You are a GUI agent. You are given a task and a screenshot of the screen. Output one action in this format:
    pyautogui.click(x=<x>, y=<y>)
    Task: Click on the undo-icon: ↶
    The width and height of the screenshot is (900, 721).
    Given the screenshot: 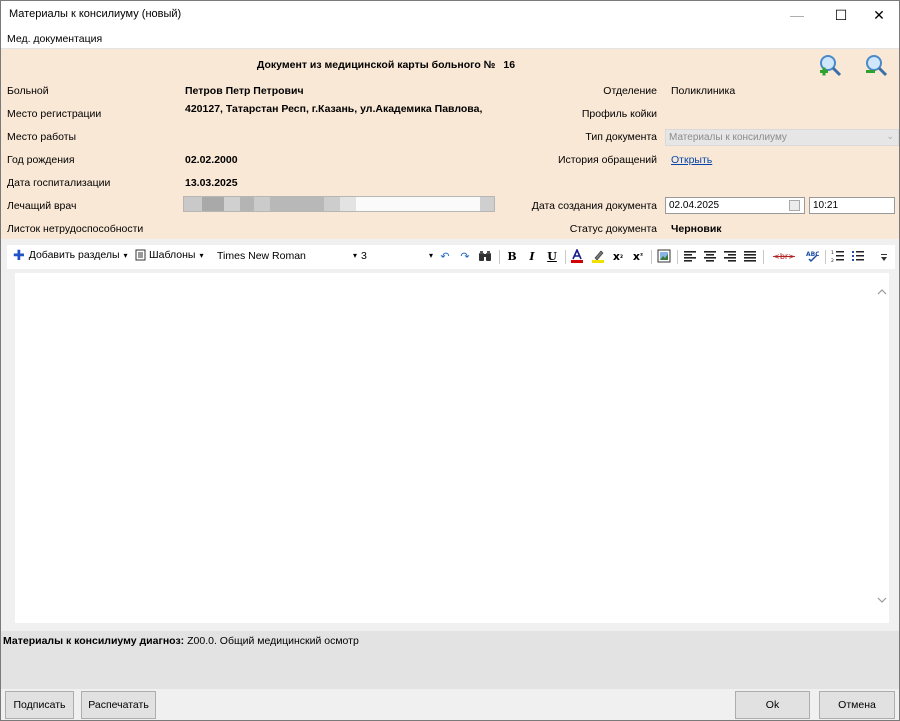 What is the action you would take?
    pyautogui.click(x=445, y=256)
    